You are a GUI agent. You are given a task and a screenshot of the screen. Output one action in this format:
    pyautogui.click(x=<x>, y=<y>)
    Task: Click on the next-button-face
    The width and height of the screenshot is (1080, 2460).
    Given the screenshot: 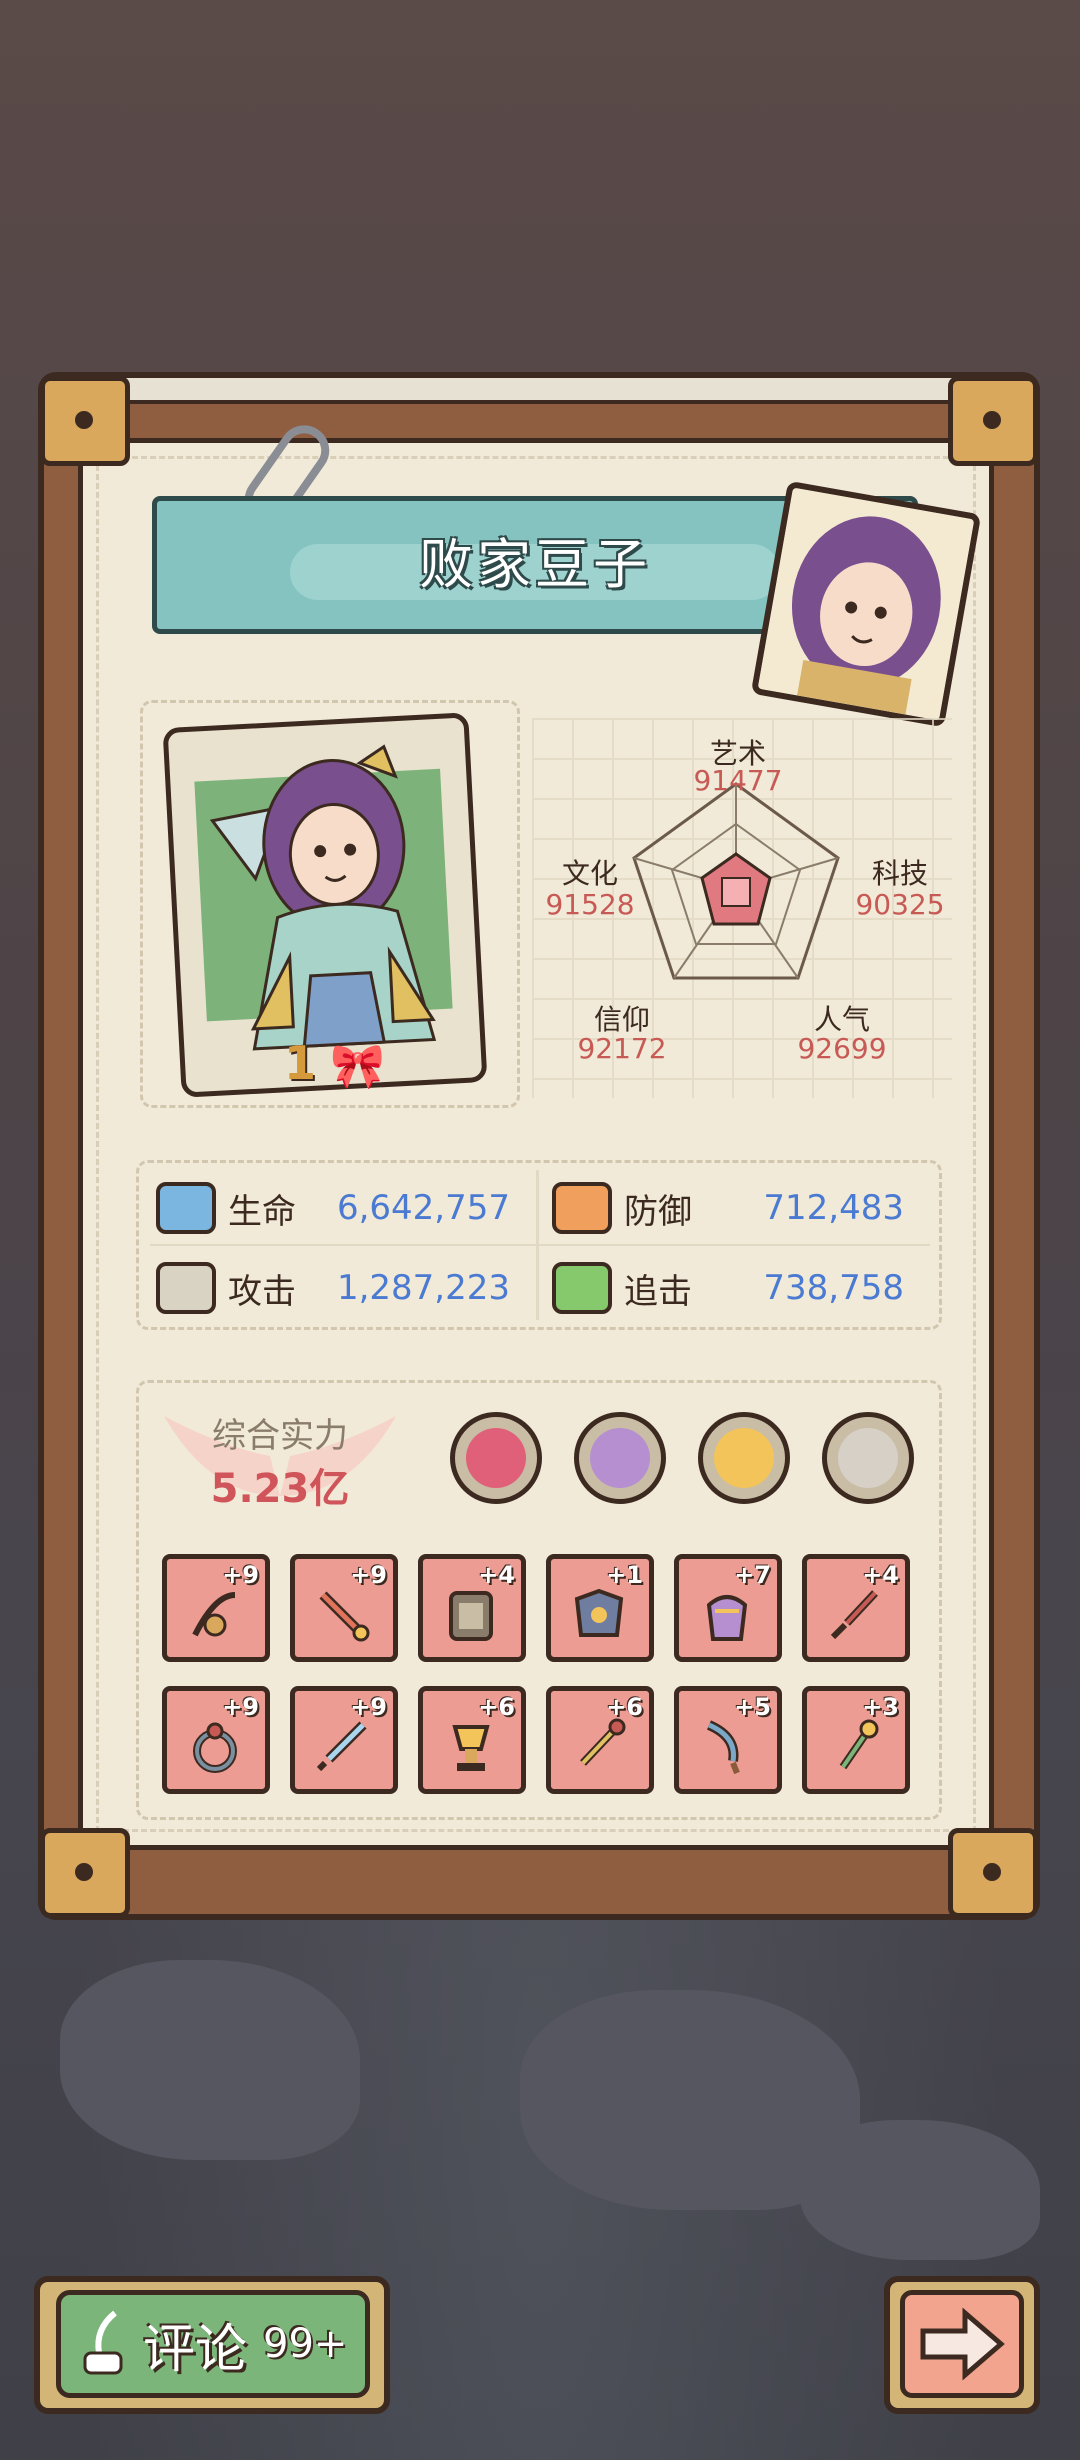 What is the action you would take?
    pyautogui.click(x=962, y=2344)
    